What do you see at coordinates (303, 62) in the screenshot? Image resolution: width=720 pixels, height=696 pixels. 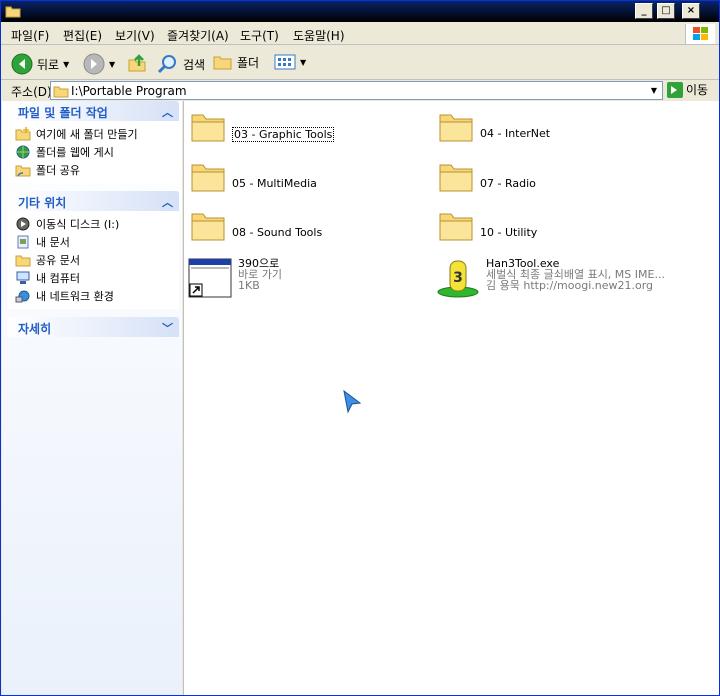 I see `views-dropdown-icon: ▼` at bounding box center [303, 62].